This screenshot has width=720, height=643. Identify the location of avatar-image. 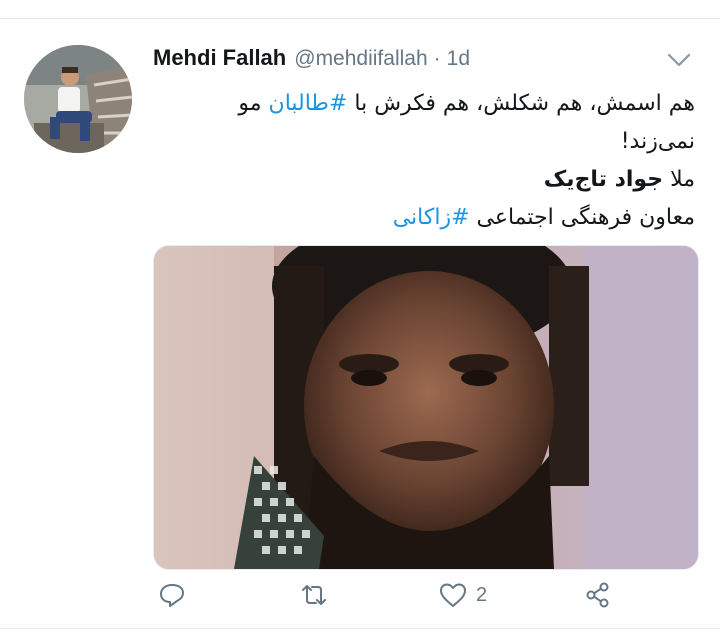
(78, 99).